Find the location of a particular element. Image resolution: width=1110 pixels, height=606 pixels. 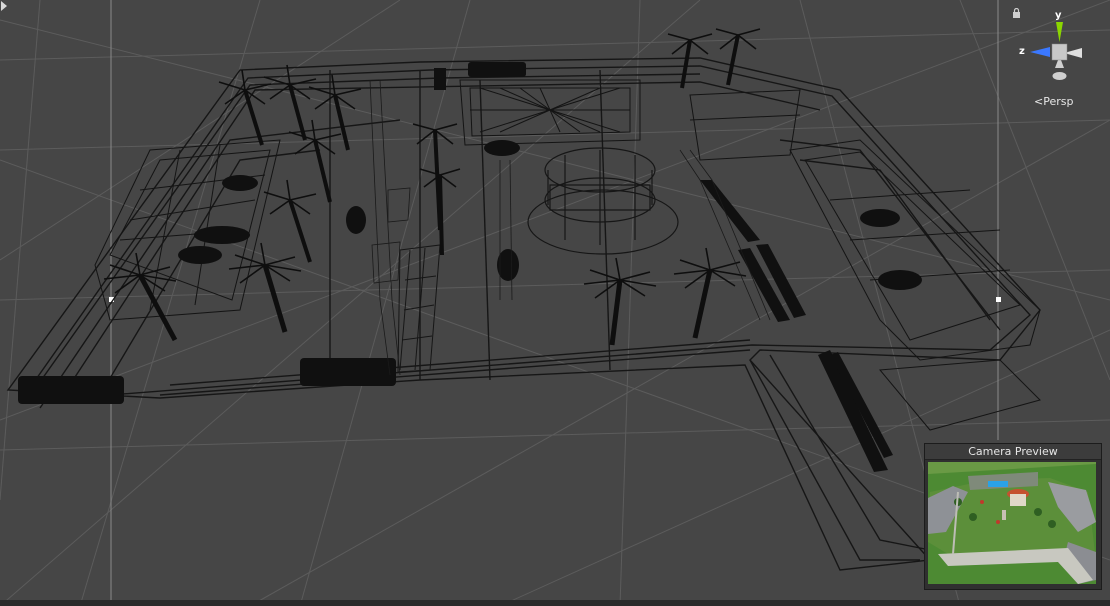

gizmo-base-disc is located at coordinates (1059, 76).